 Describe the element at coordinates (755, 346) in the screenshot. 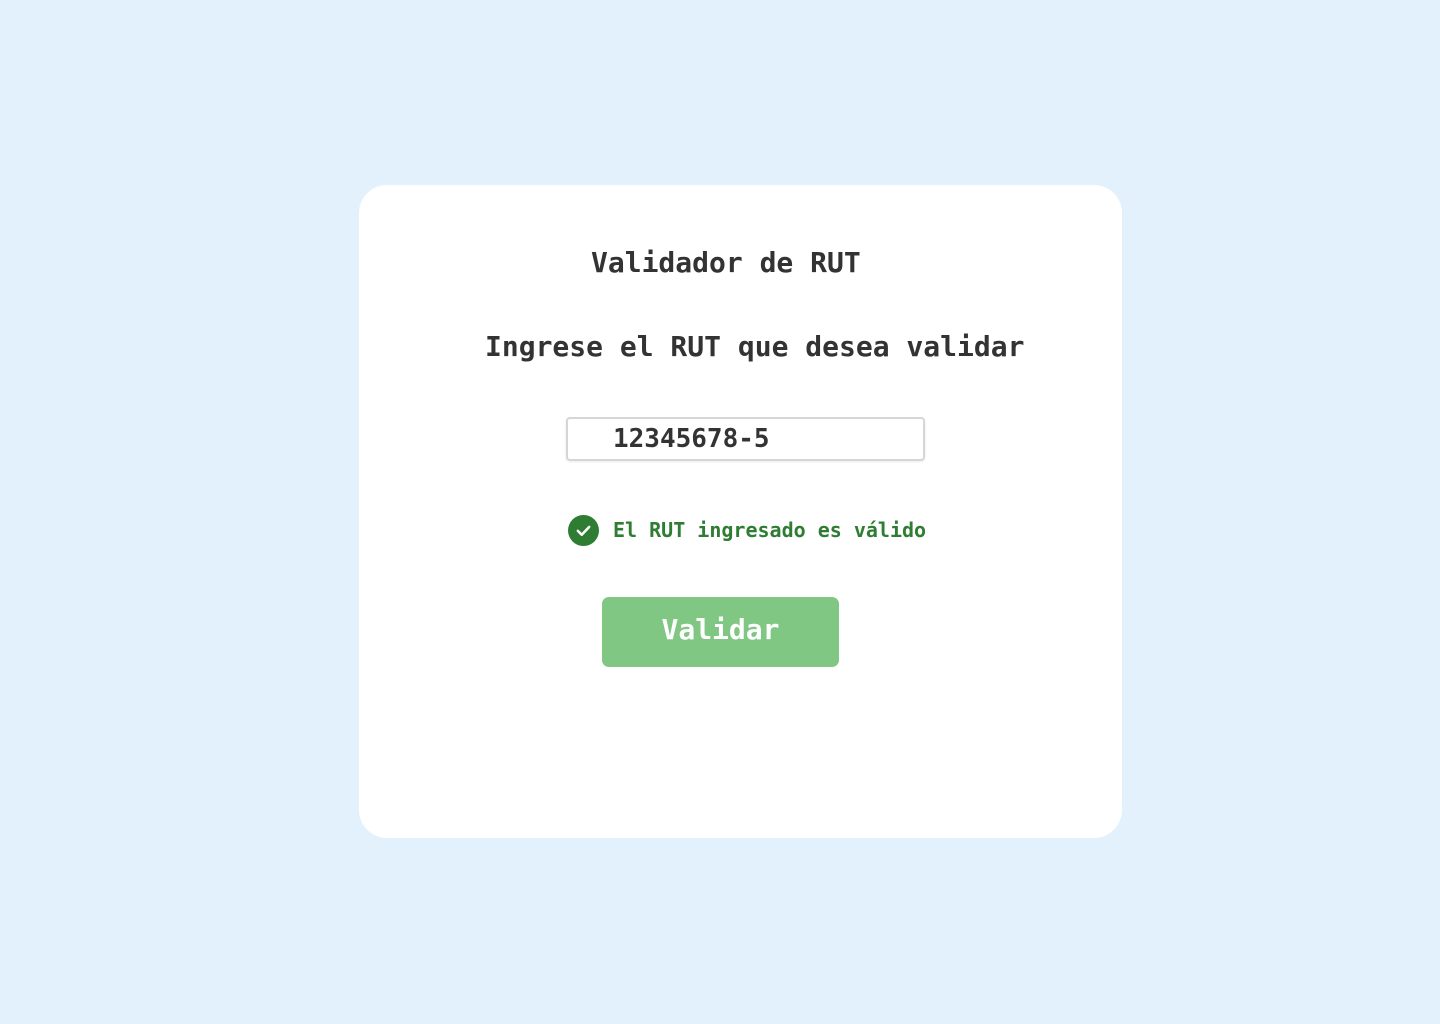

I see `instruction-label: Ingrese el RUT que desea validar` at that location.